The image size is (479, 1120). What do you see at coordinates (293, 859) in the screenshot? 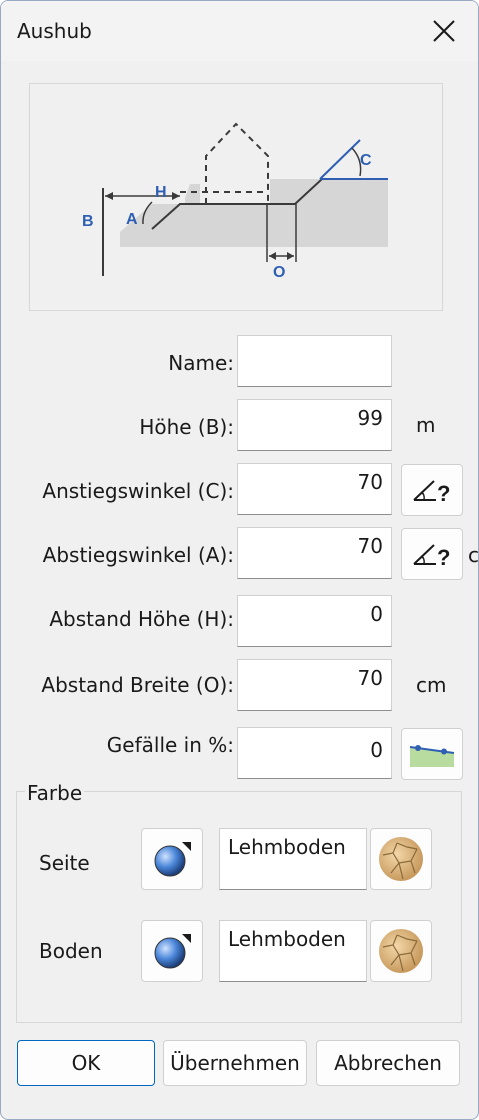
I see `seite-material-field: Lehmboden` at bounding box center [293, 859].